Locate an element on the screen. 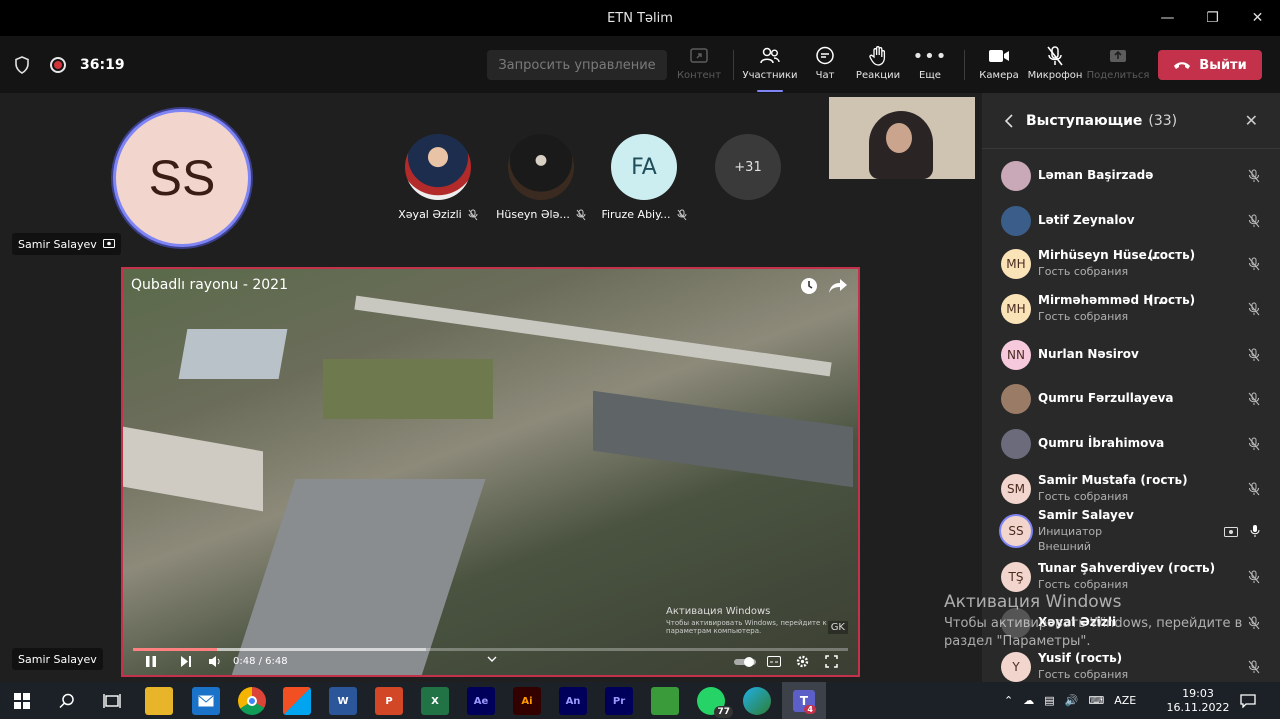 Image resolution: width=1280 pixels, height=719 pixels. participant-row: MH Mirməhəmməd H... (гость) Гость собрания is located at coordinates (1131, 309).